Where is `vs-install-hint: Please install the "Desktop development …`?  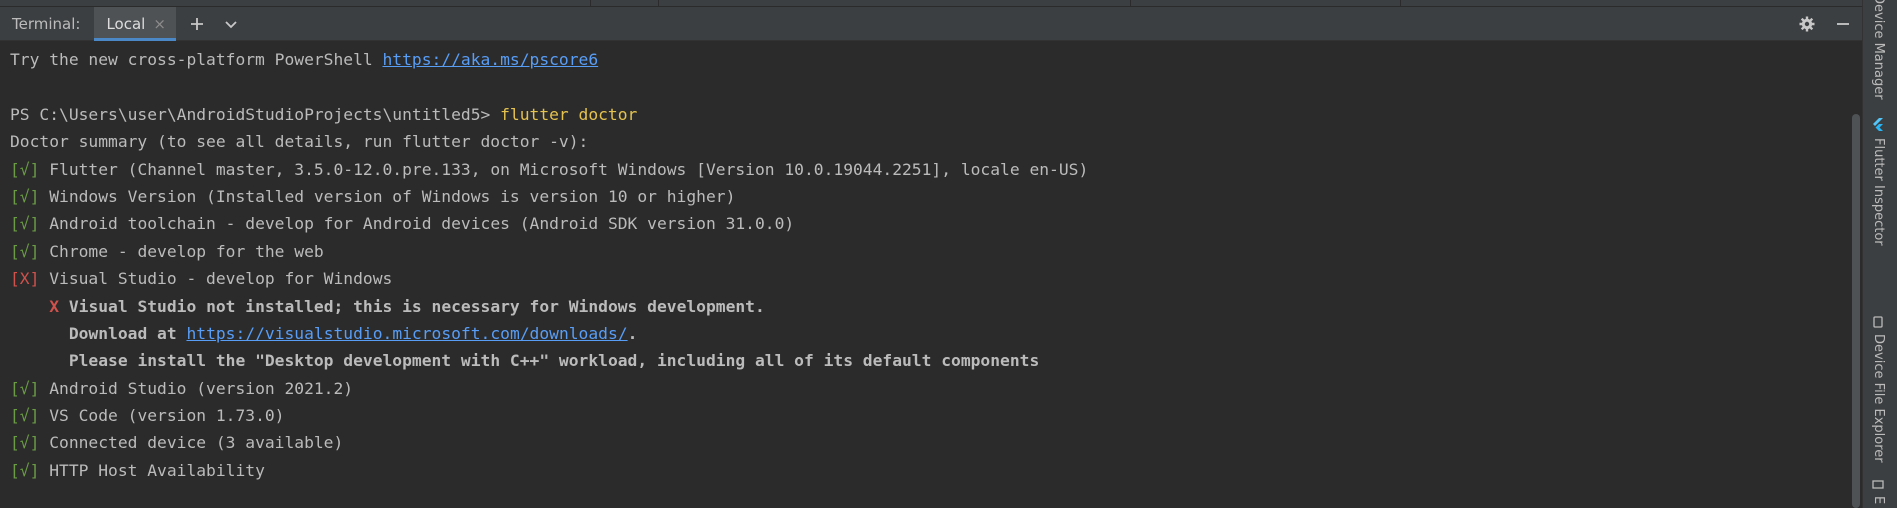 vs-install-hint: Please install the "Desktop development … is located at coordinates (929, 360).